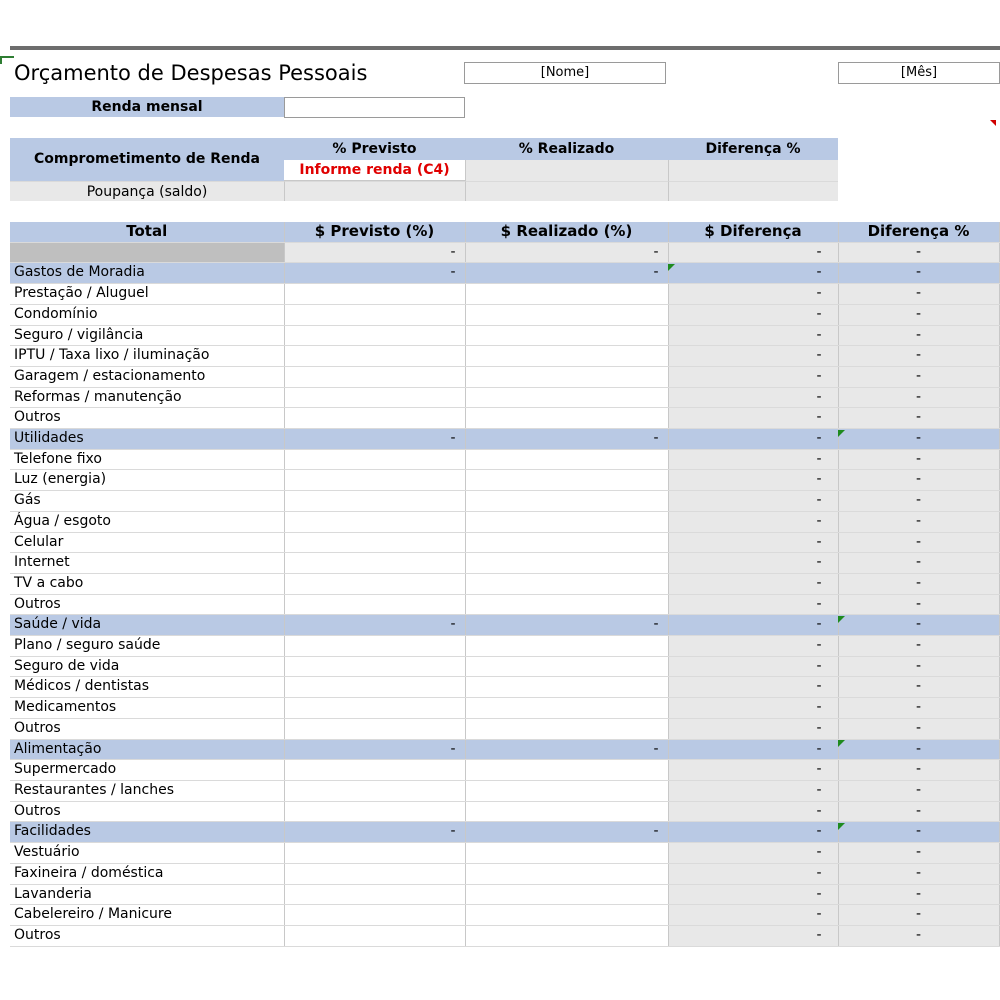 This screenshot has width=1000, height=1000. I want to click on month-field: [Mês], so click(919, 73).